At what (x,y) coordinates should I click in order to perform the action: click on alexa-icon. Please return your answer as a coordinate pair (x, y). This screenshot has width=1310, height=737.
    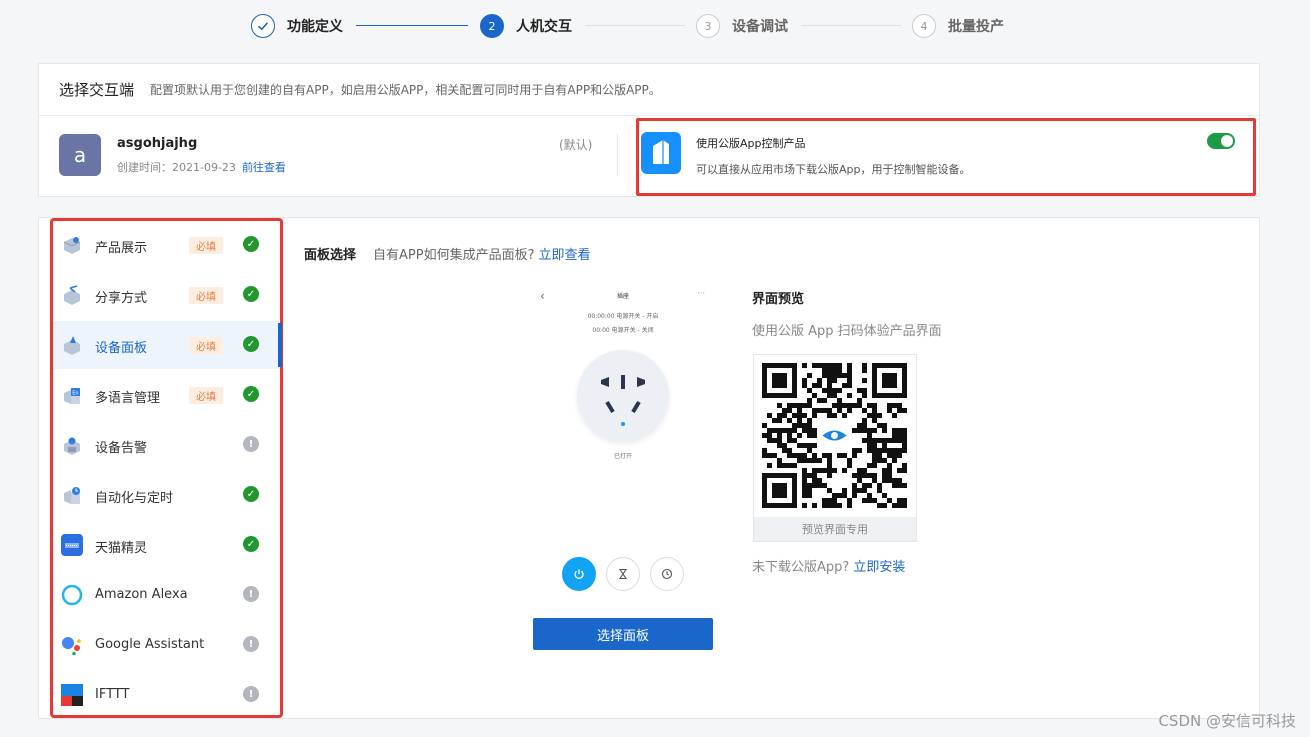
    Looking at the image, I should click on (72, 595).